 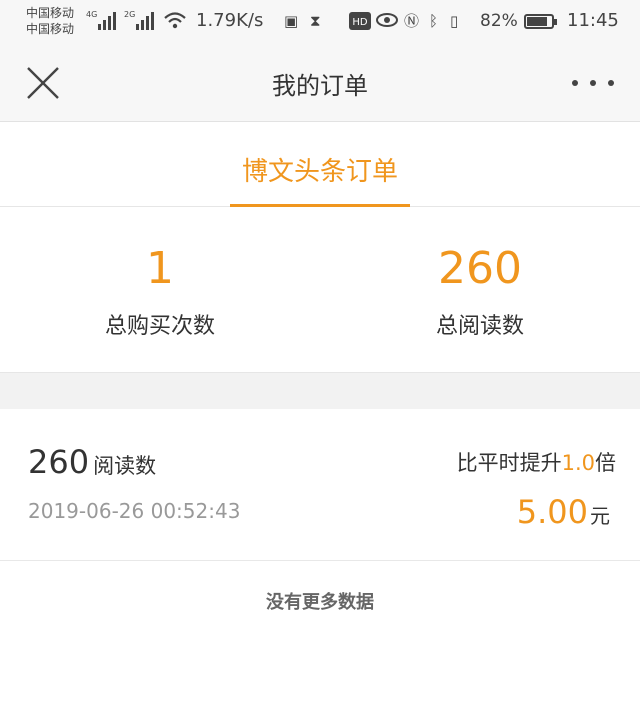 I want to click on hd-icon: HD, so click(x=360, y=21).